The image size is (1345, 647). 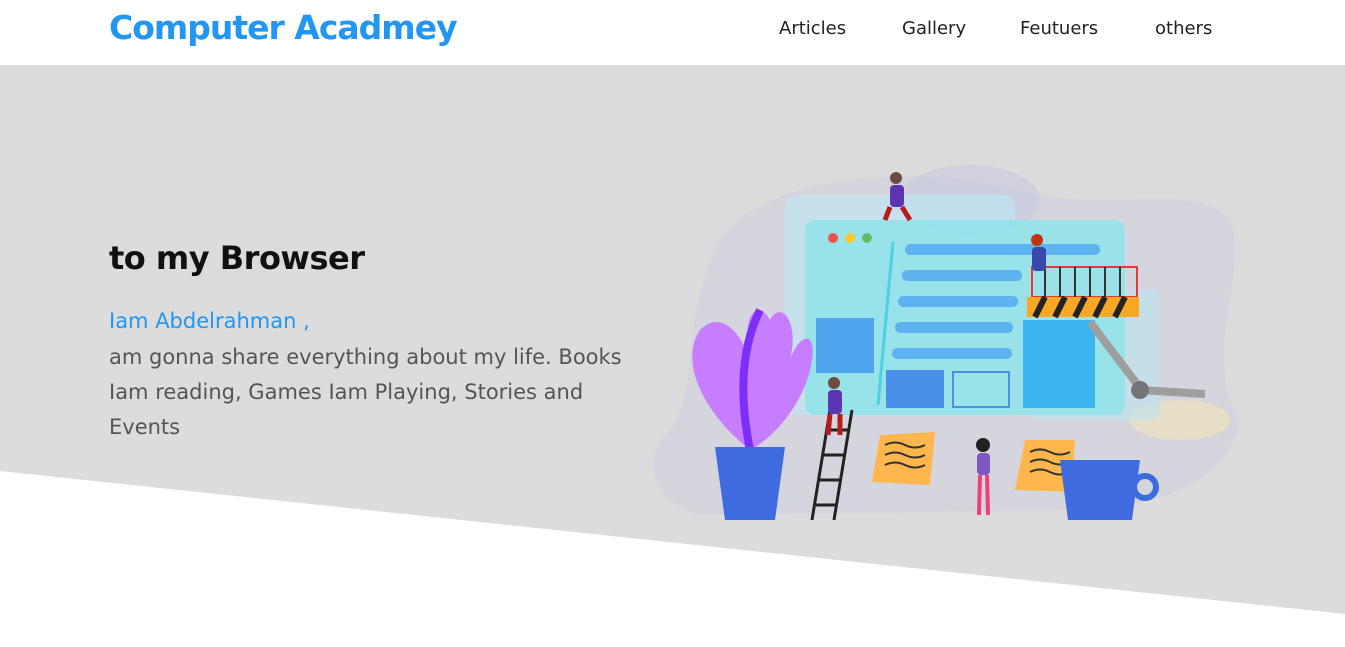 What do you see at coordinates (1183, 28) in the screenshot?
I see `nav-item-others: others` at bounding box center [1183, 28].